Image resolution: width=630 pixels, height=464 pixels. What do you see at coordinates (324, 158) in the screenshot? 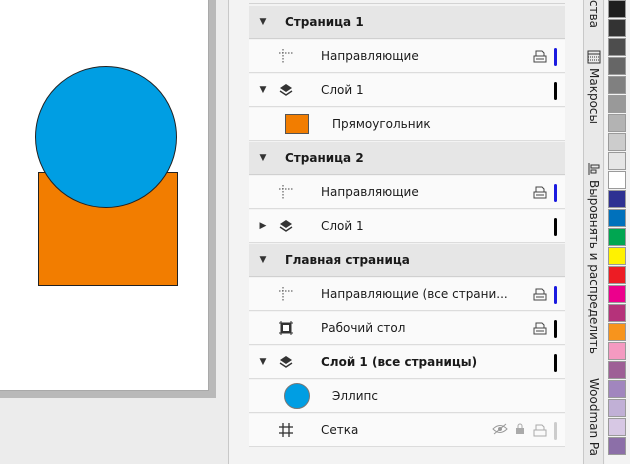
I see `row-label: Страница 2` at bounding box center [324, 158].